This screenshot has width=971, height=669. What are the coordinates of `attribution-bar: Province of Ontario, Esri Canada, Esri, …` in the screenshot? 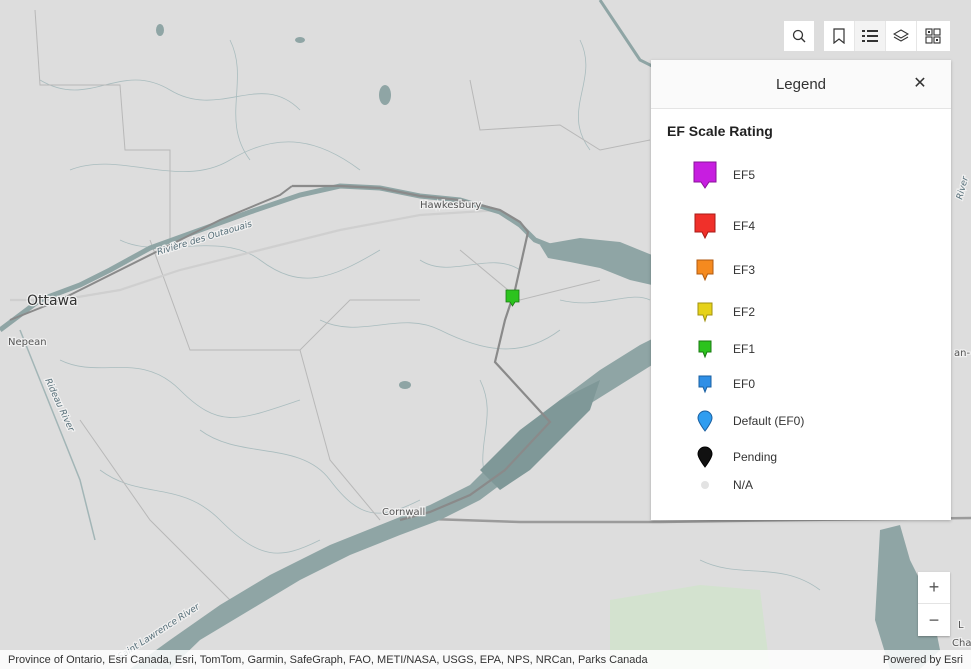 It's located at (485, 659).